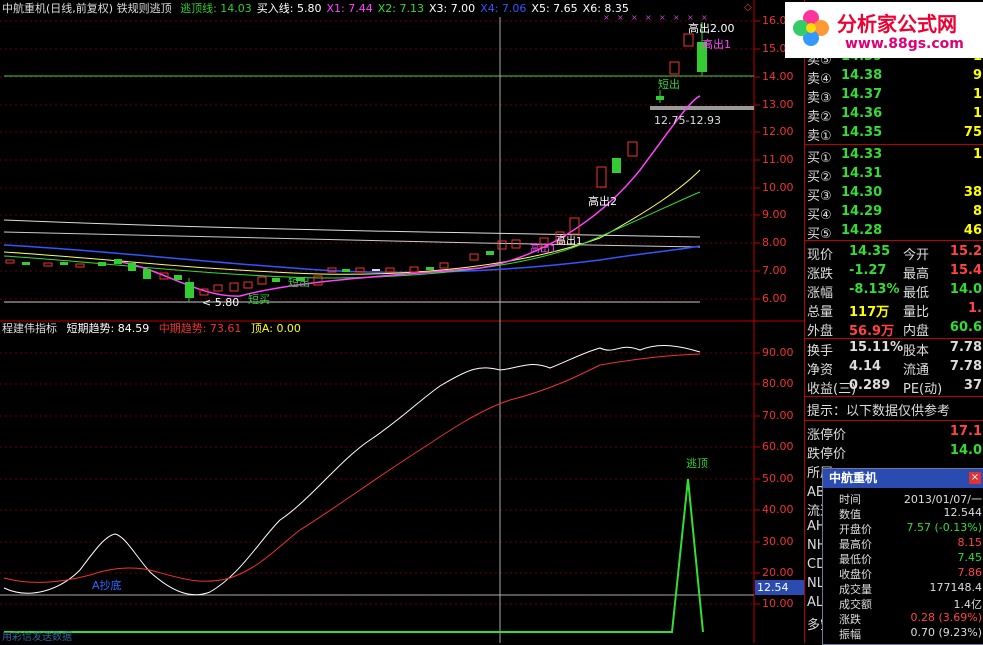 Image resolution: width=983 pixels, height=645 pixels. I want to click on quote-label: 买③, so click(819, 196).